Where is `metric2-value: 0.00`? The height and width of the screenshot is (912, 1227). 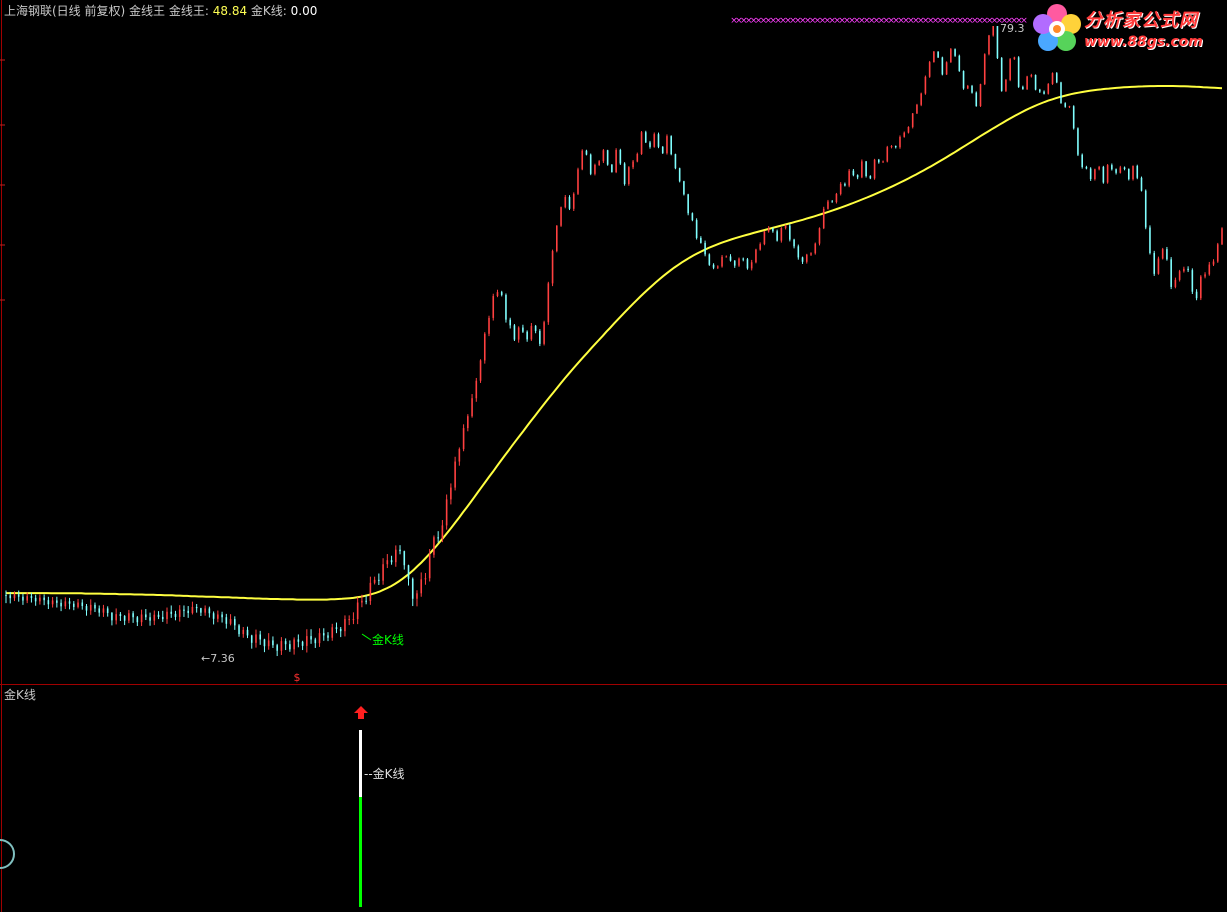
metric2-value: 0.00 is located at coordinates (304, 11).